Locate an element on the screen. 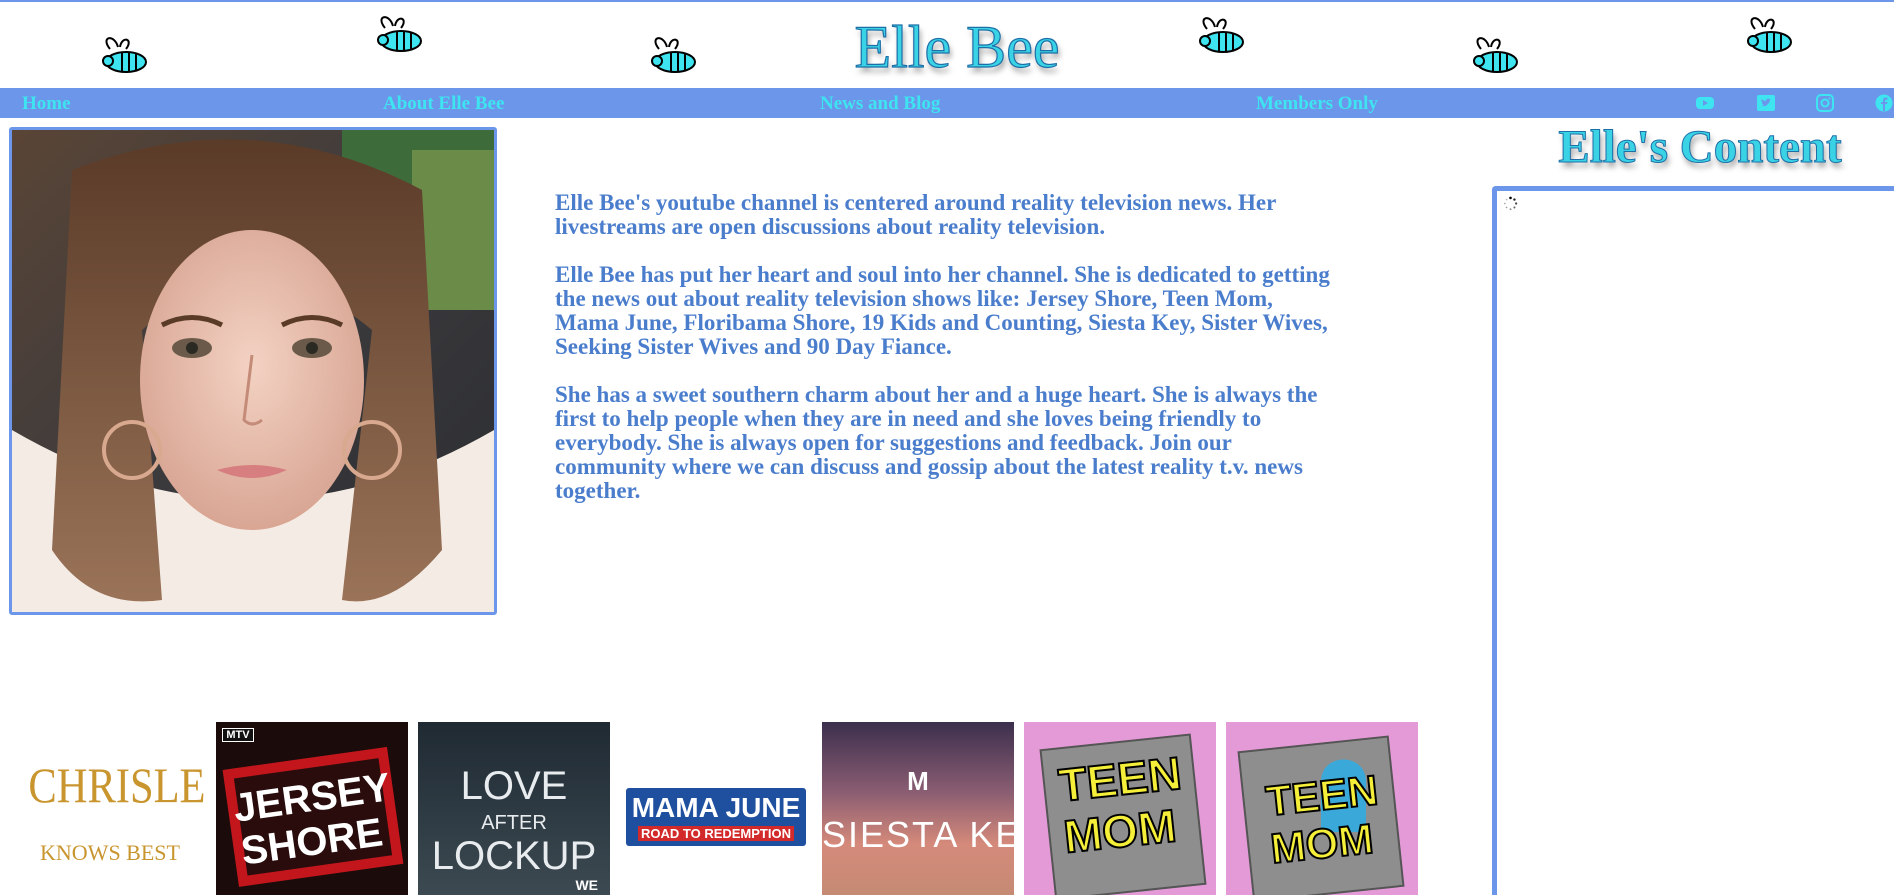 This screenshot has width=1894, height=895. show-mama-june: MAMA JUNE ROAD TO REDEMPTION is located at coordinates (716, 808).